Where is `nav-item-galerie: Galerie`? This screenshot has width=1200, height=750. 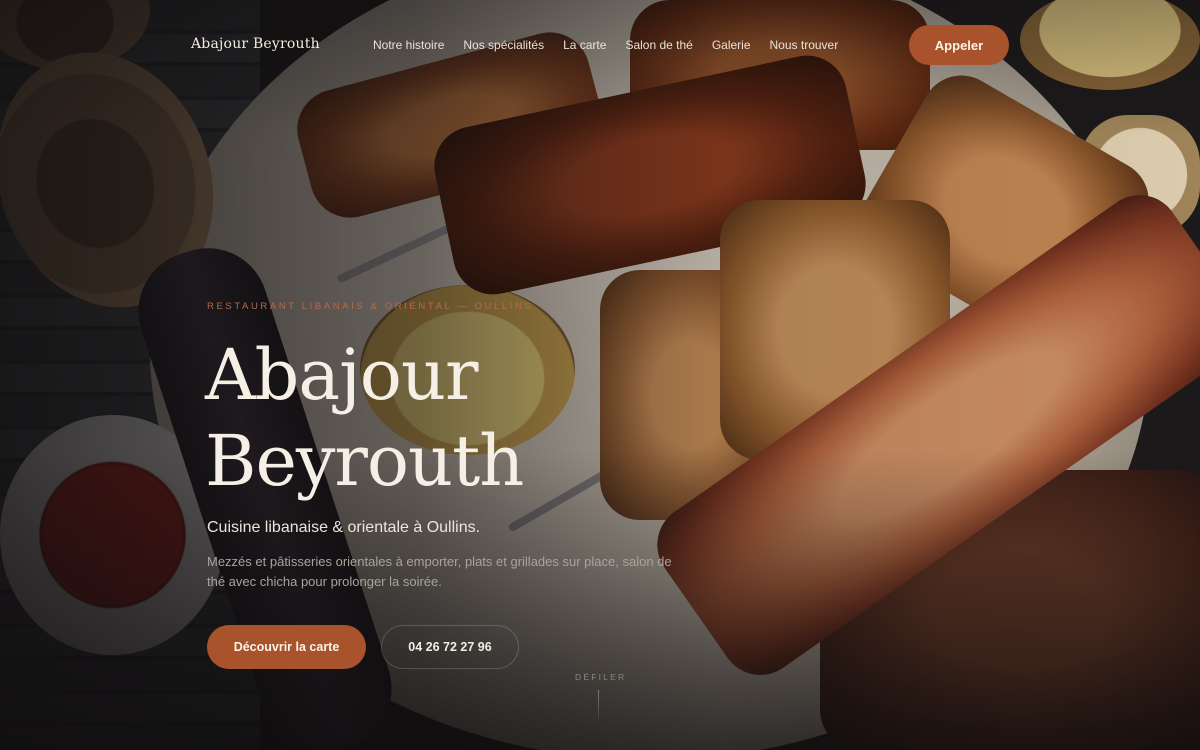
nav-item-galerie: Galerie is located at coordinates (731, 45).